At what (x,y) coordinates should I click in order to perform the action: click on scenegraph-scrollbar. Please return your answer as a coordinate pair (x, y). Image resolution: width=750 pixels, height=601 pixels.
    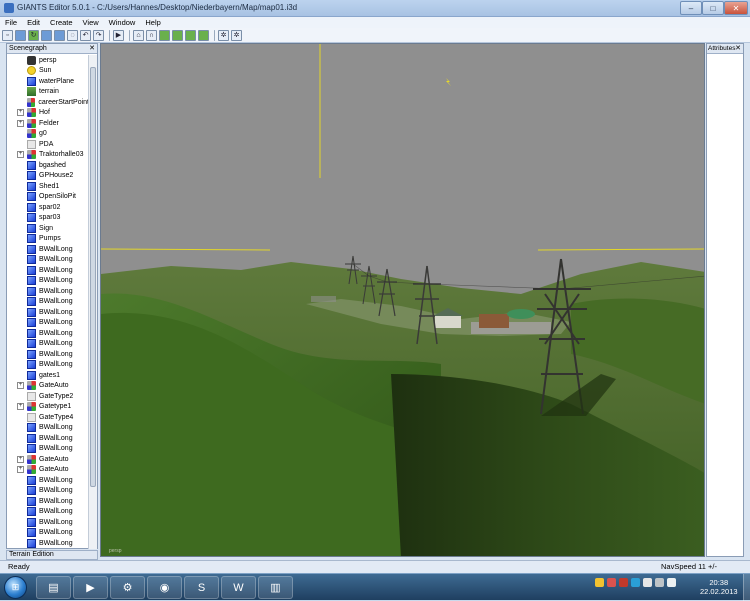
    Looking at the image, I should click on (92, 302).